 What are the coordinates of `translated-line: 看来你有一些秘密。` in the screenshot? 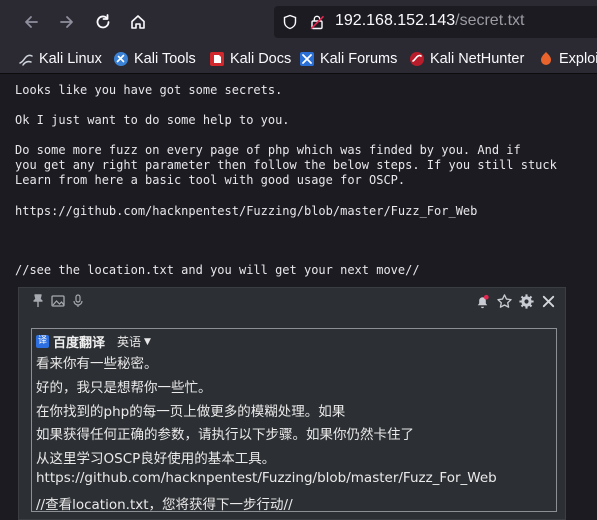 It's located at (97, 364).